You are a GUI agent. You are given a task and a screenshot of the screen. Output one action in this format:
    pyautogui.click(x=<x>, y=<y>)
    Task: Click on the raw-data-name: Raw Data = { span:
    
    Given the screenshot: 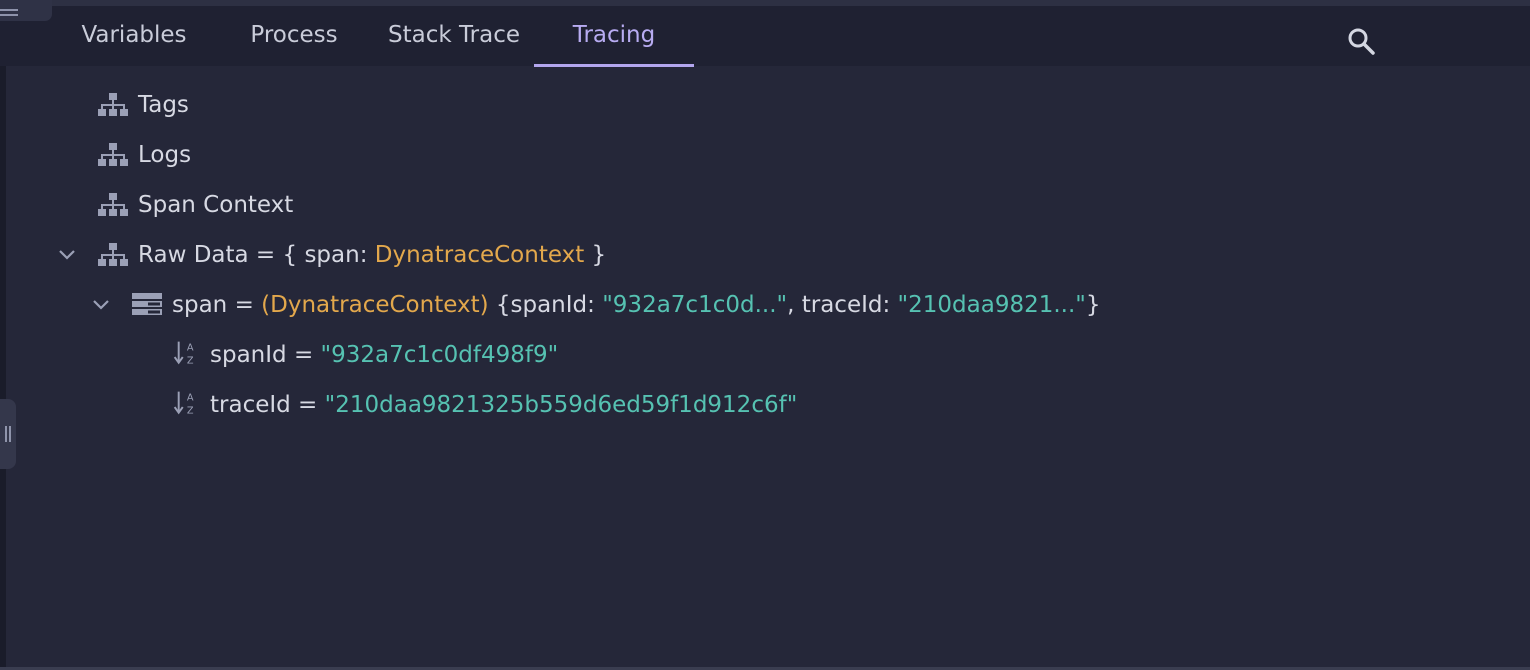 What is the action you would take?
    pyautogui.click(x=256, y=255)
    